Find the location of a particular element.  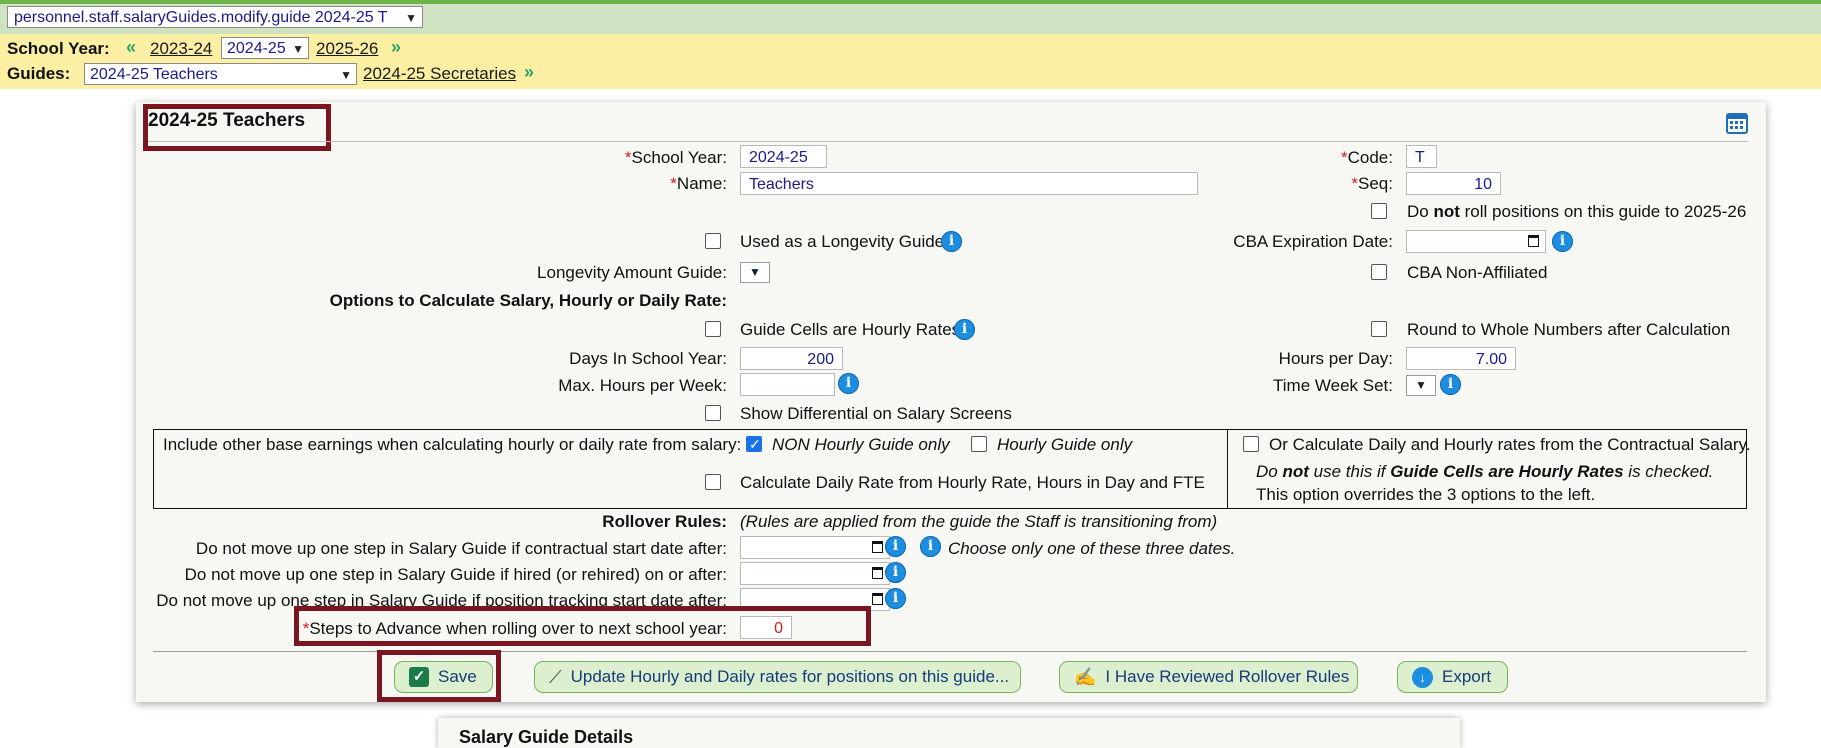

no-roll-post: roll positions on this guide to 2025-26 is located at coordinates (1605, 211).